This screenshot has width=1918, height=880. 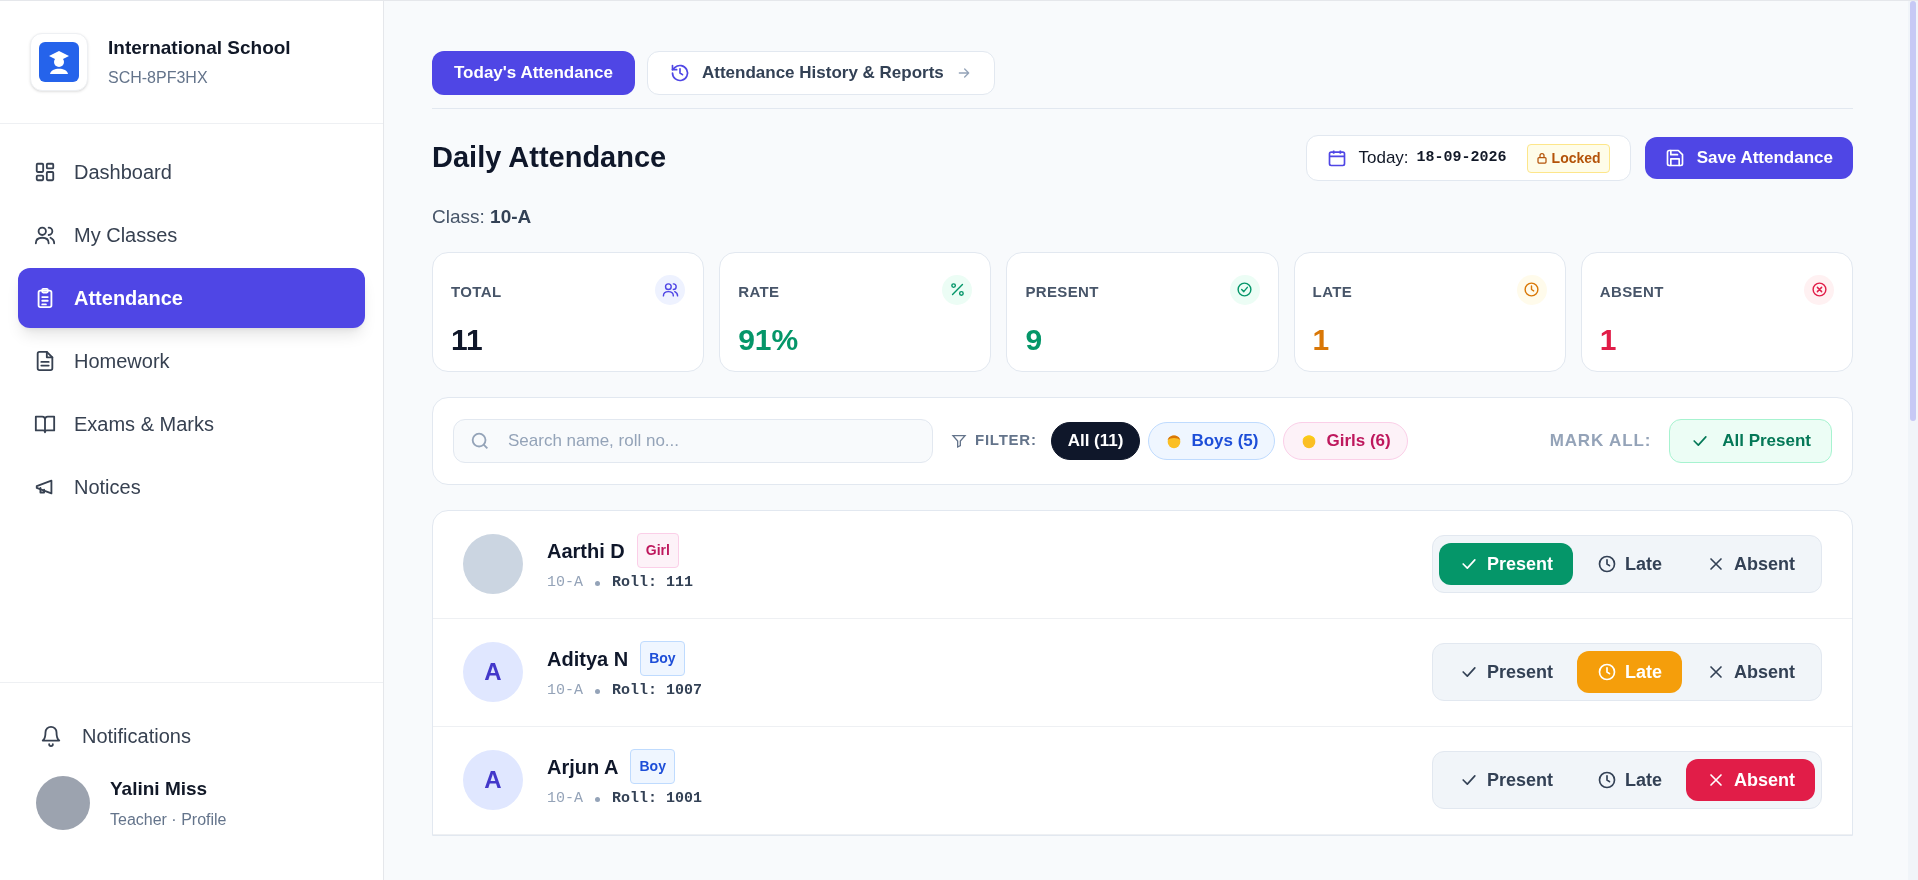 I want to click on percent-icon, so click(x=957, y=289).